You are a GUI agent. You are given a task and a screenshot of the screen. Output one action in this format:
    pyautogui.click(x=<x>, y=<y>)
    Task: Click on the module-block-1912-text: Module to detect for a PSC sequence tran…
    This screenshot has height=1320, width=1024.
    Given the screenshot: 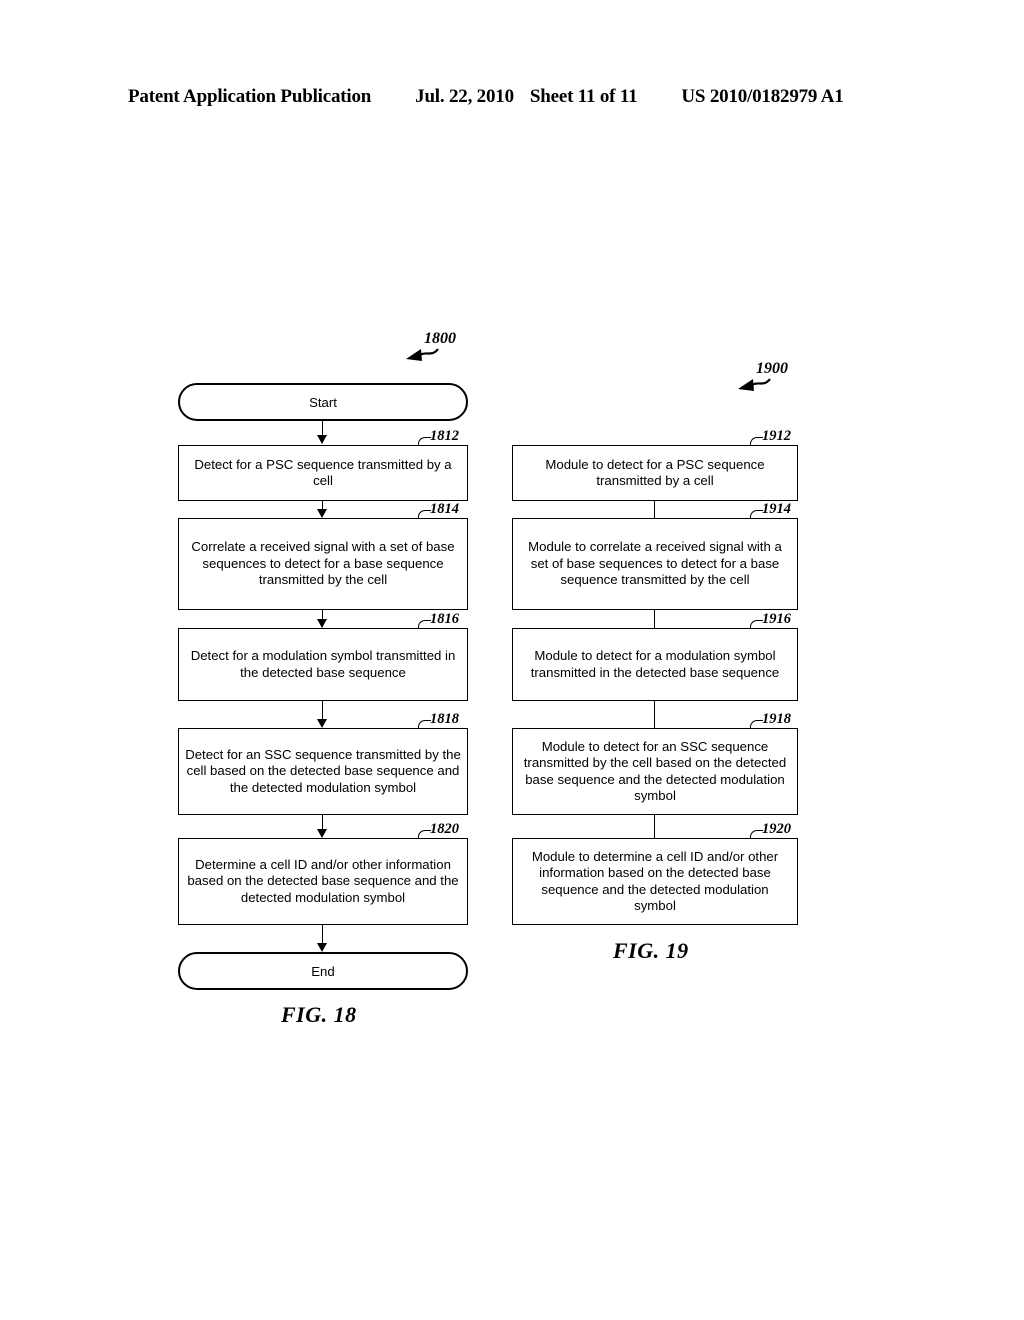 What is the action you would take?
    pyautogui.click(x=655, y=472)
    